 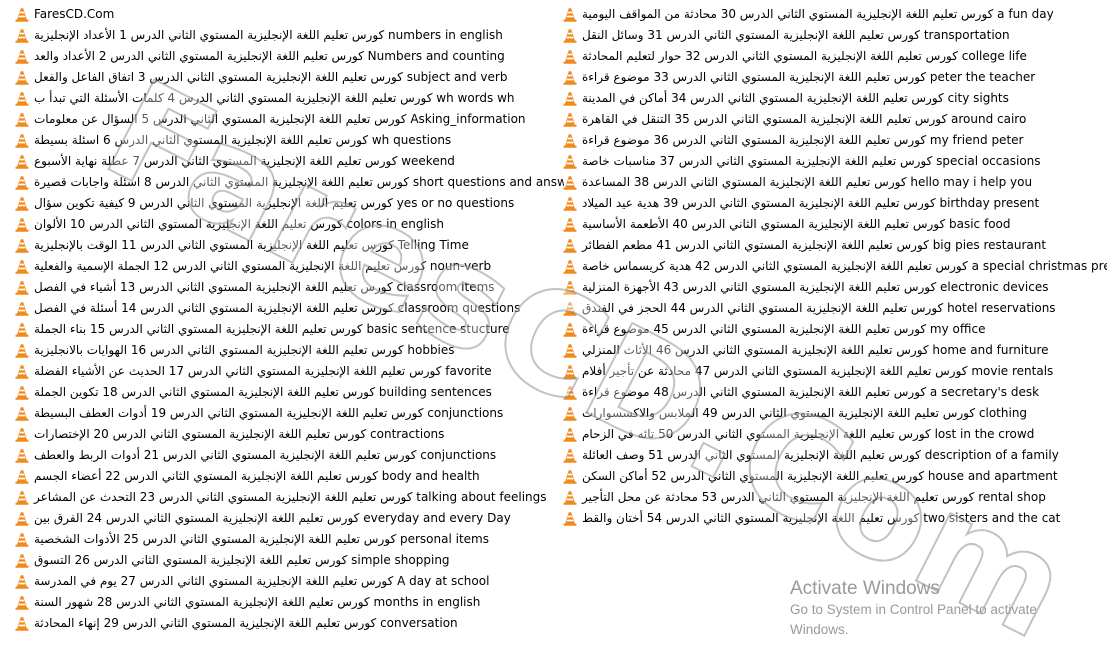 What do you see at coordinates (74, 14) in the screenshot?
I see `file-name: FaresCD.Com` at bounding box center [74, 14].